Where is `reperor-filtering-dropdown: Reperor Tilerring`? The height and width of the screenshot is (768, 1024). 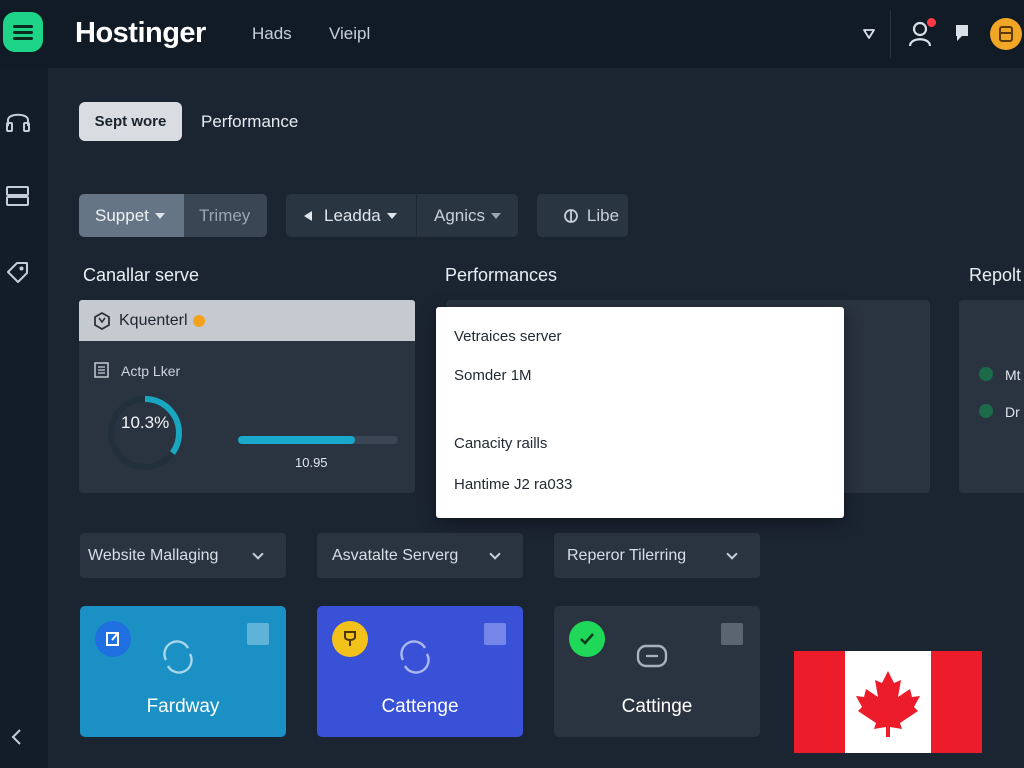 reperor-filtering-dropdown: Reperor Tilerring is located at coordinates (657, 555).